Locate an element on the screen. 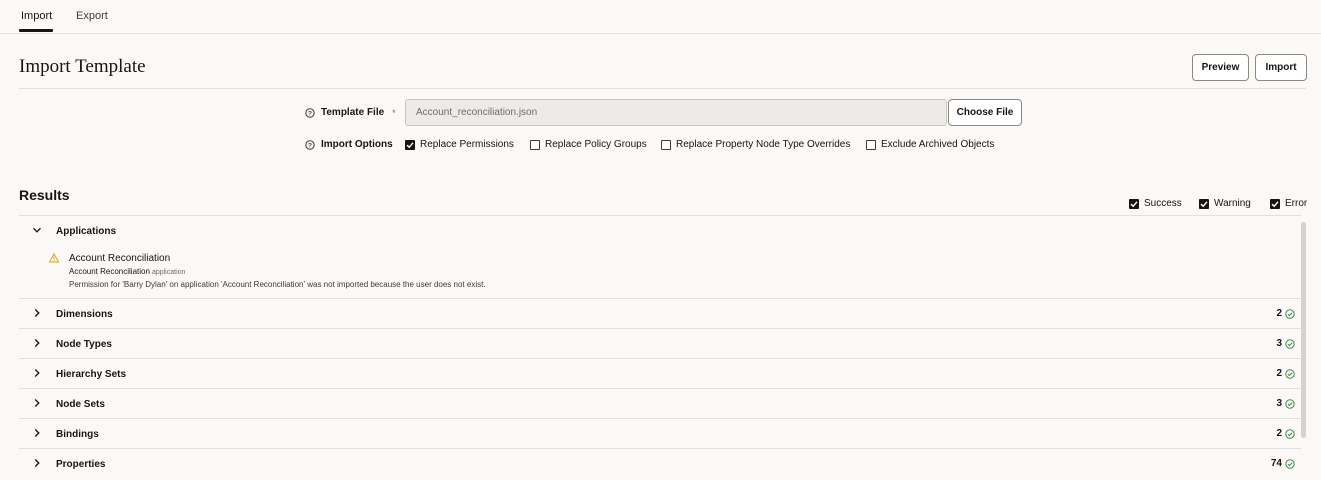 The height and width of the screenshot is (480, 1321). filter-label: Warning is located at coordinates (1232, 203).